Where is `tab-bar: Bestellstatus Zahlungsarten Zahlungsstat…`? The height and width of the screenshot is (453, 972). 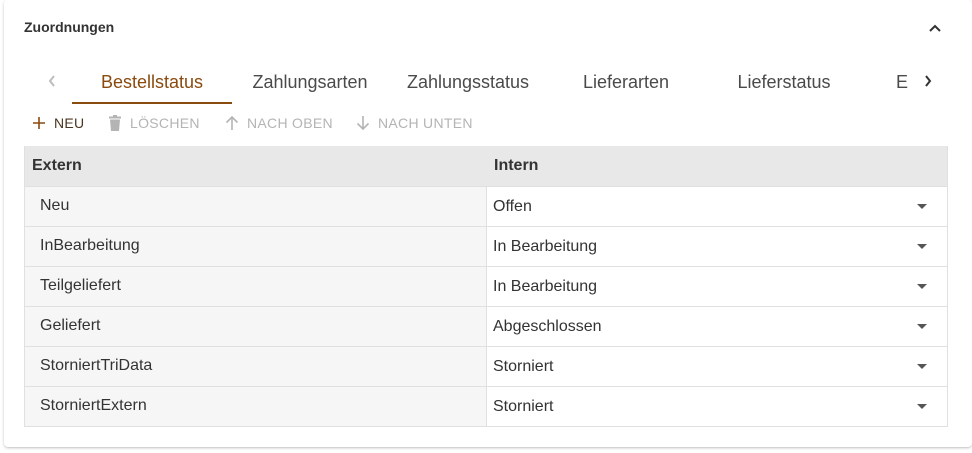
tab-bar: Bestellstatus Zahlungsarten Zahlungsstat… is located at coordinates (489, 82).